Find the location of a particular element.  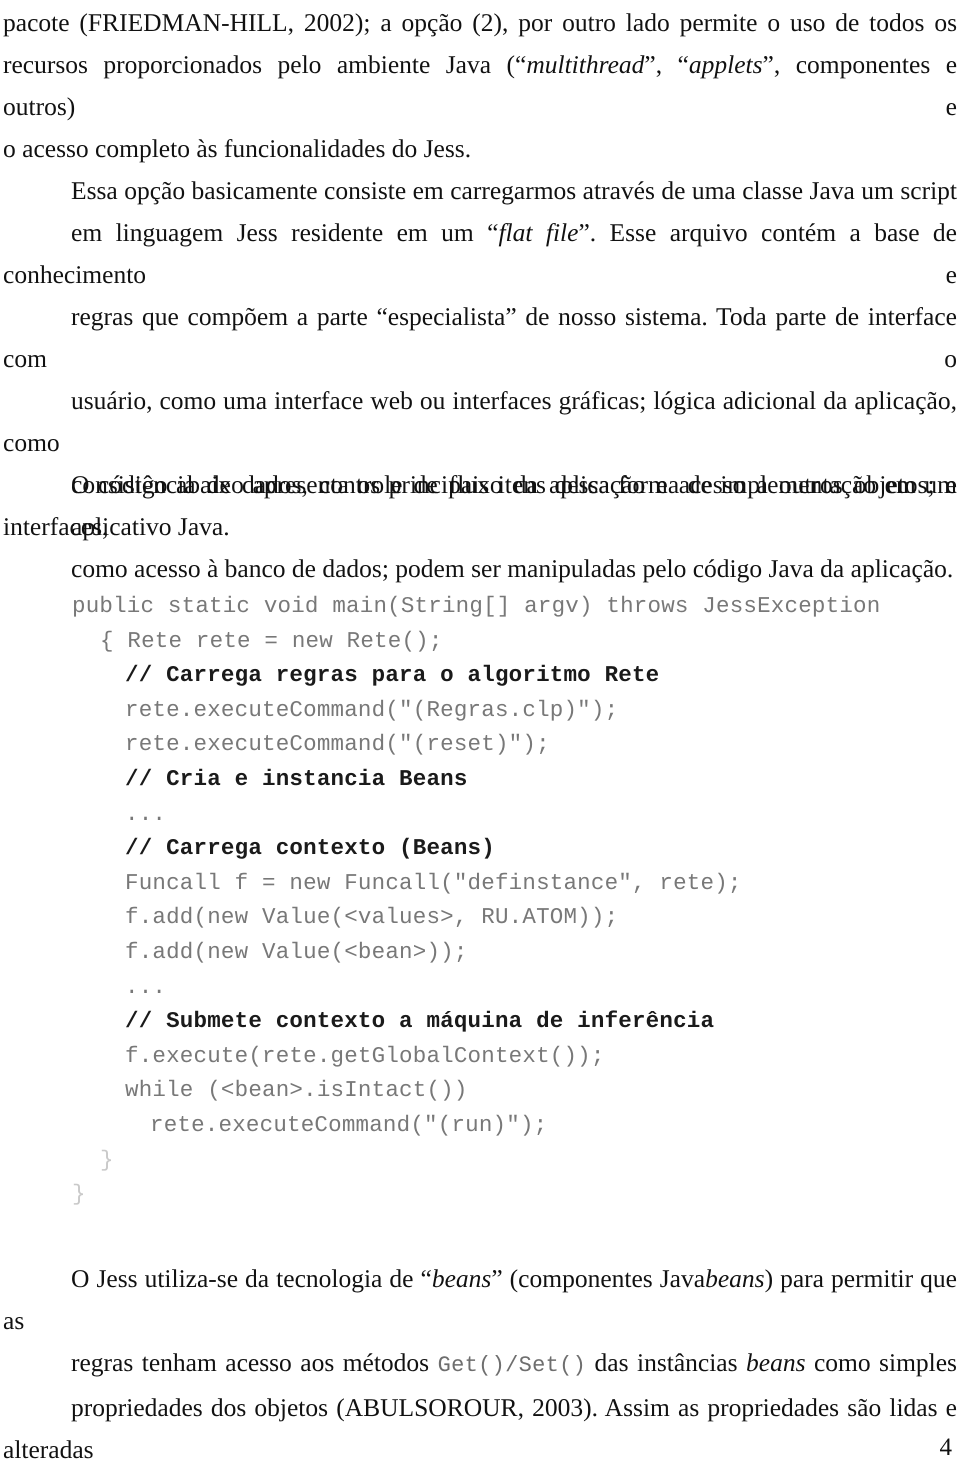

italic-term: flat file is located at coordinates (538, 232).